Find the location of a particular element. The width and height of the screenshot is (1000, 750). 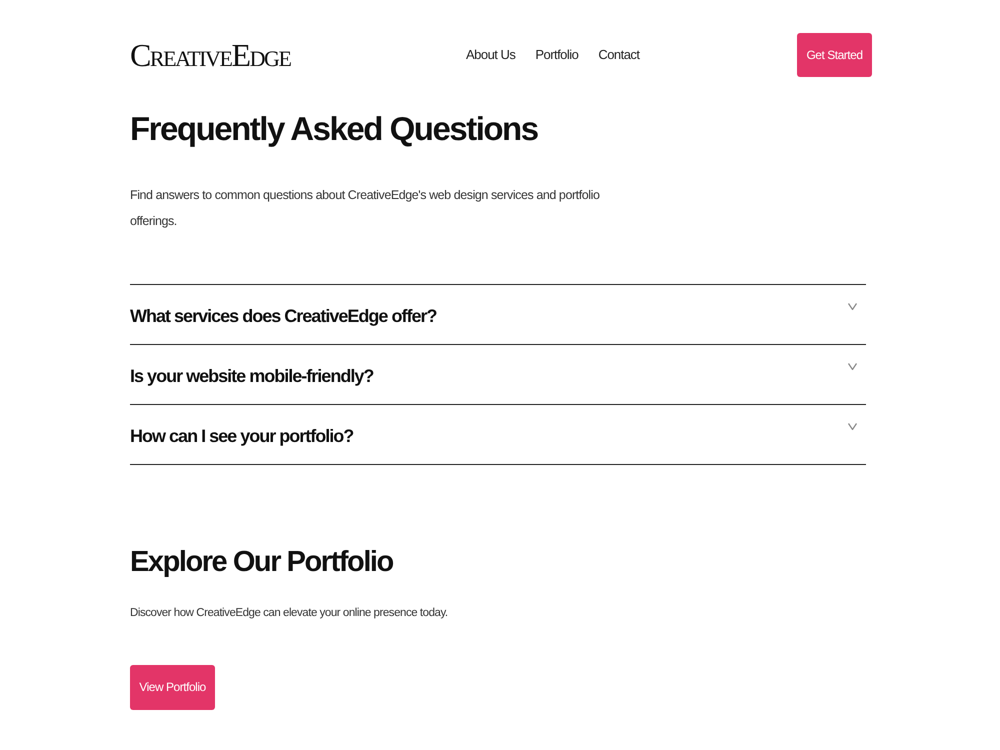

get-started-button: Get Started is located at coordinates (834, 55).